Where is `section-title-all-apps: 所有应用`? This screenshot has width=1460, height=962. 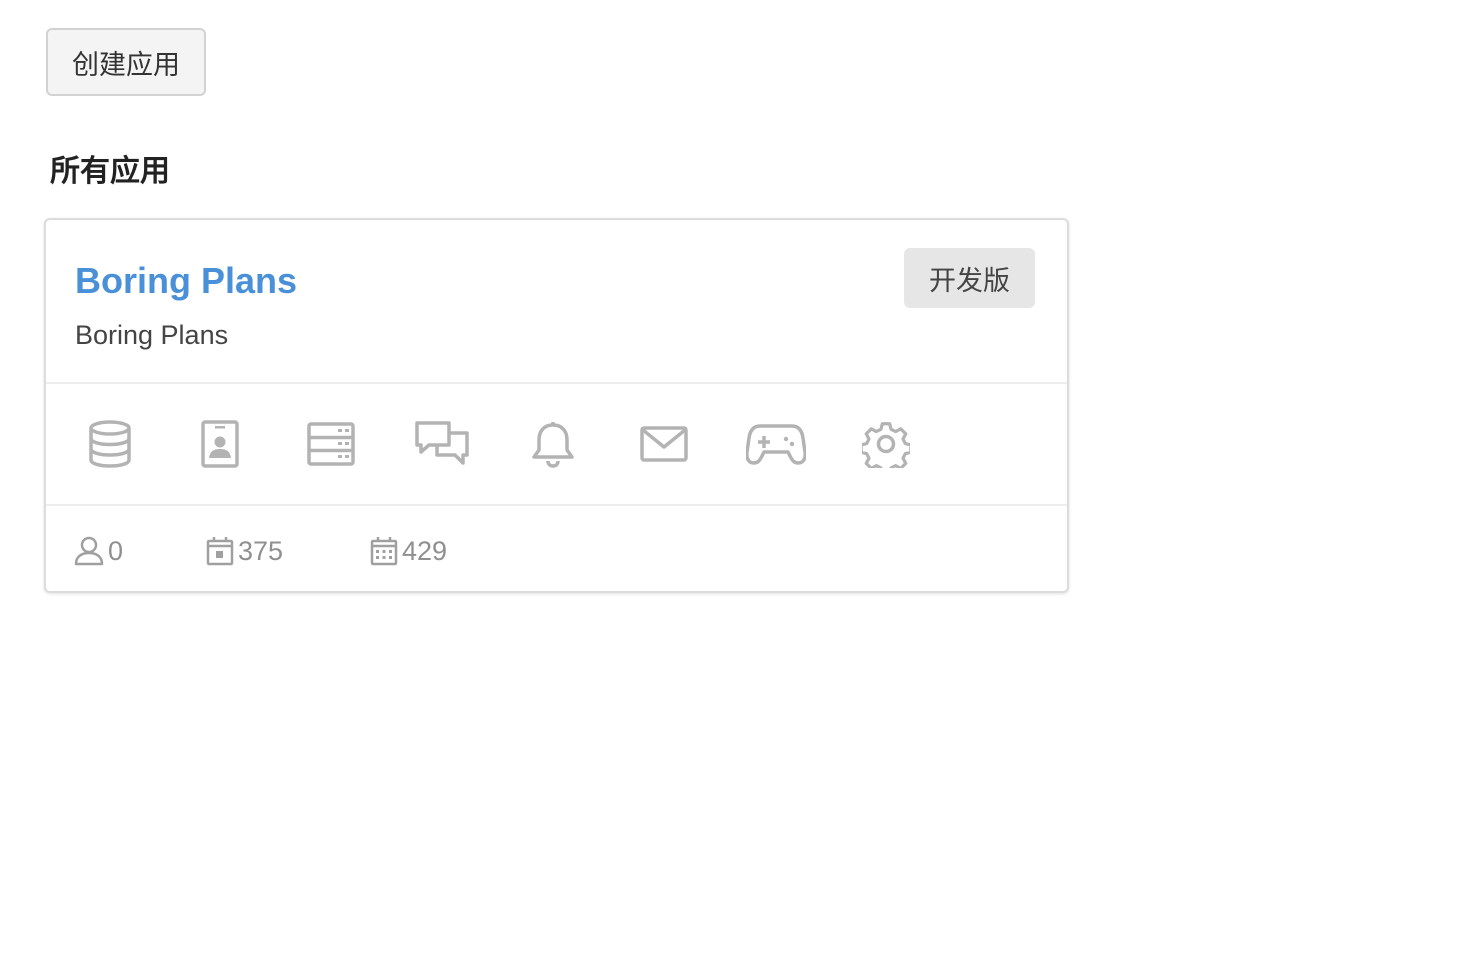 section-title-all-apps: 所有应用 is located at coordinates (110, 171).